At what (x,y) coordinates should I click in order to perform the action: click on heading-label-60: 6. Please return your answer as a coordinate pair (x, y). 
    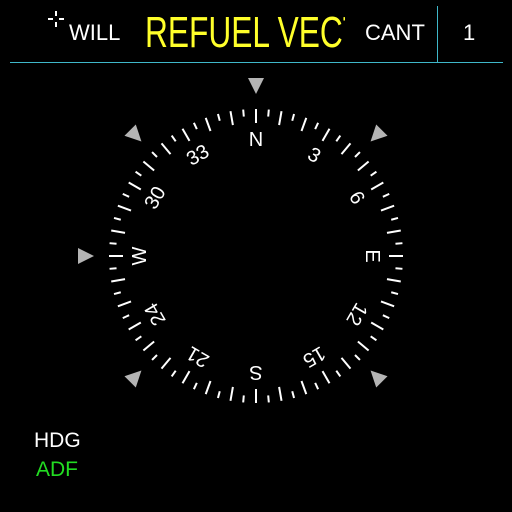
    Looking at the image, I should click on (356, 198).